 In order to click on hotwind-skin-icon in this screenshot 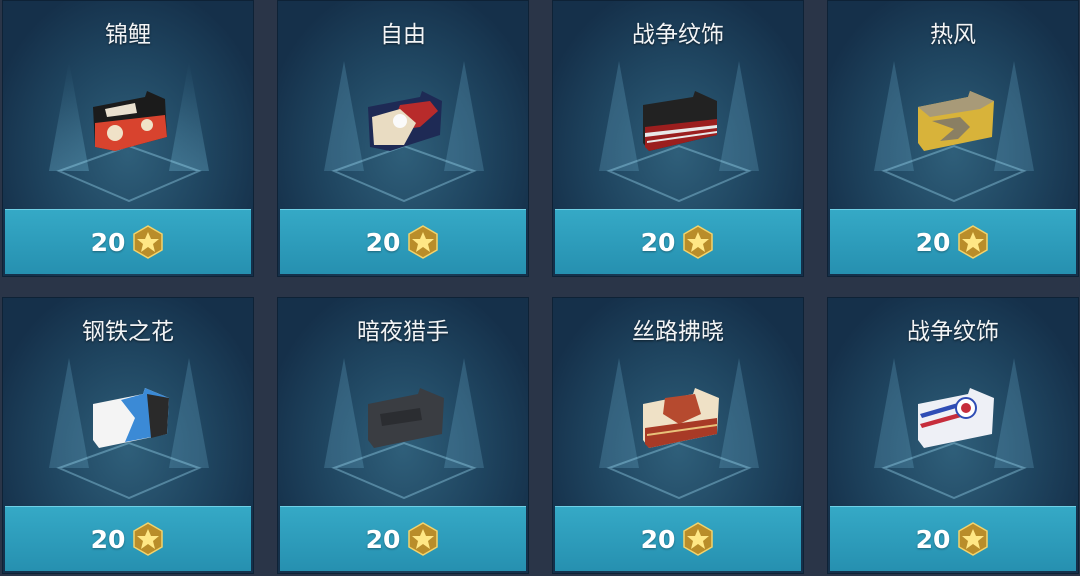, I will do `click(956, 121)`.